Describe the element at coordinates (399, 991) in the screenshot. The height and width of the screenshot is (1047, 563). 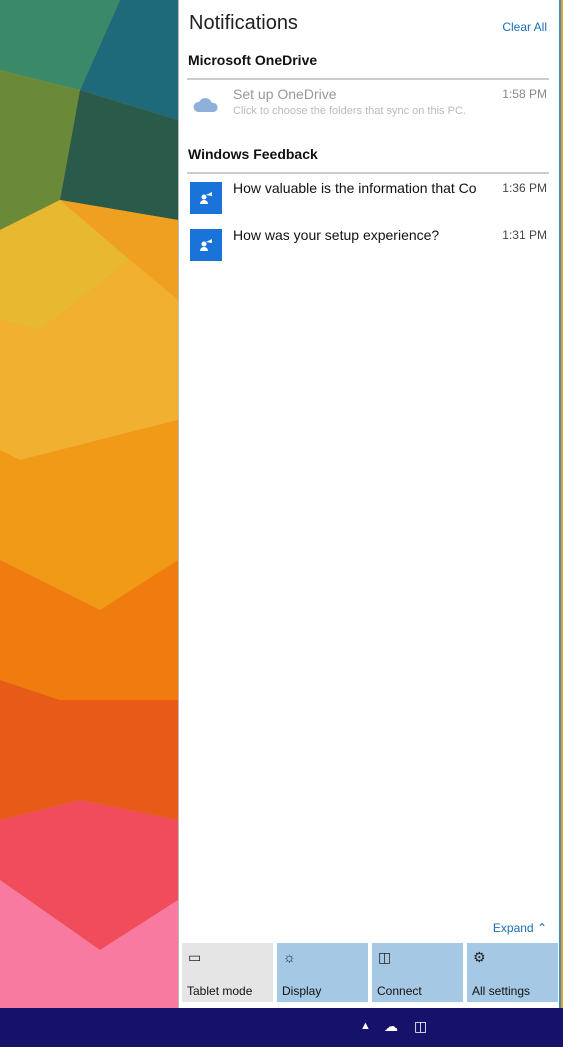
I see `tile-label: Connect` at that location.